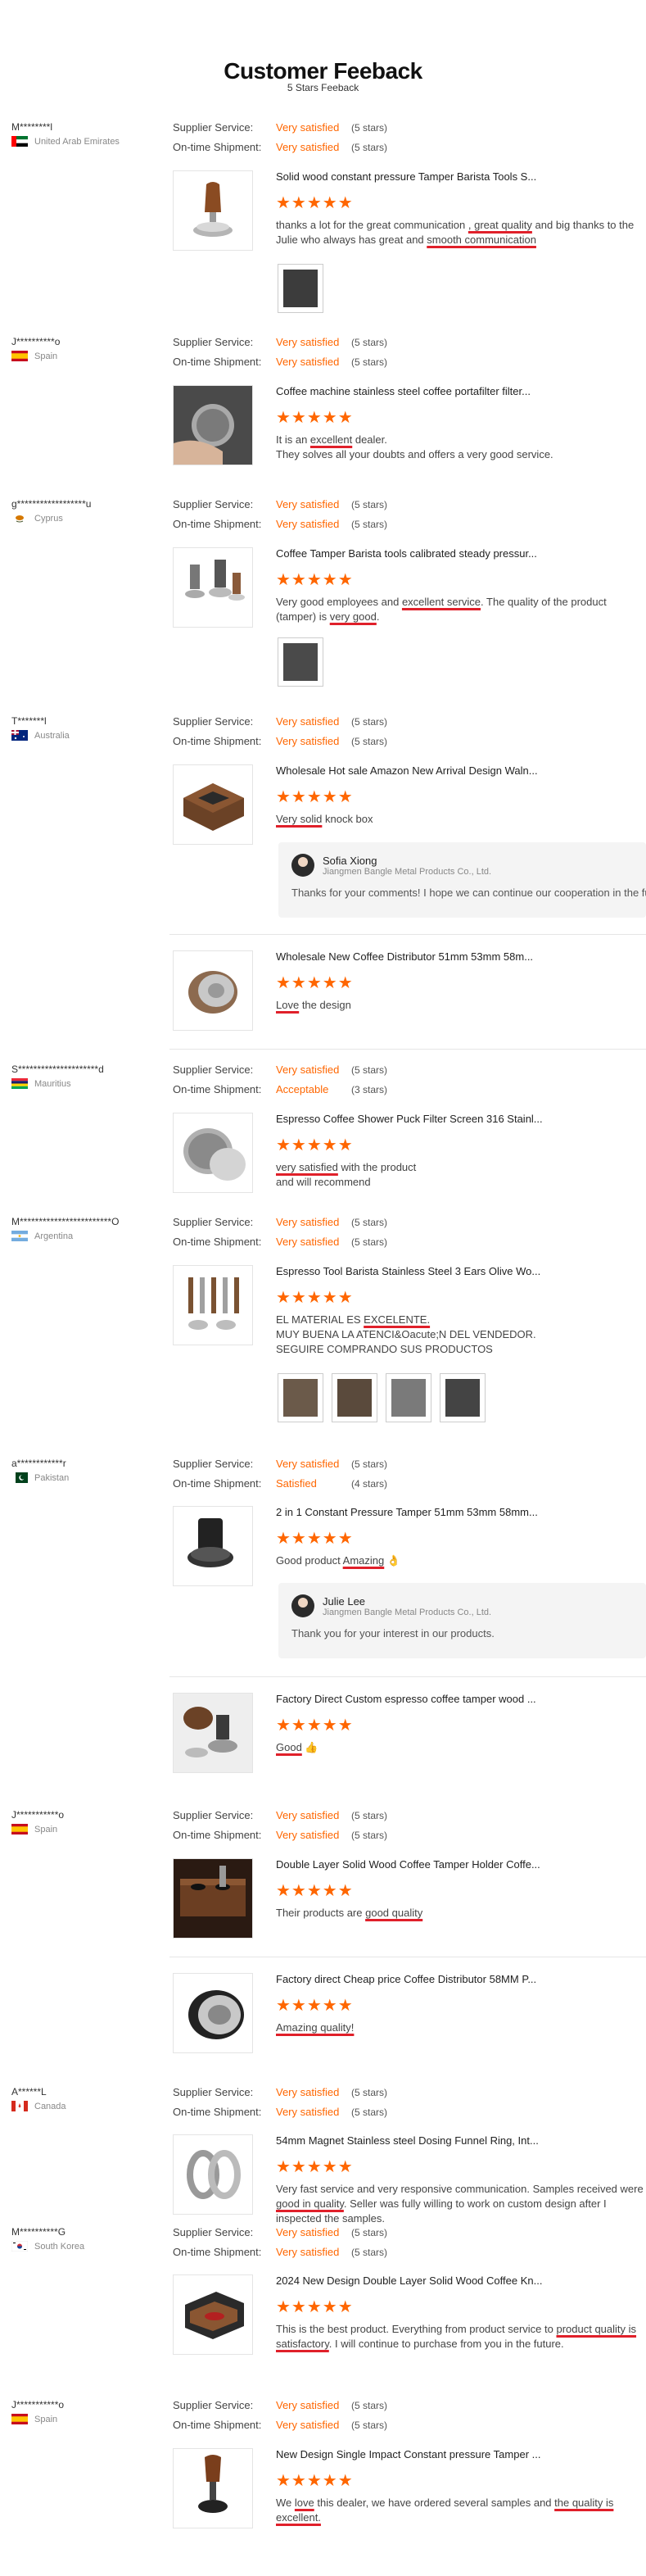 This screenshot has height=2576, width=646. What do you see at coordinates (32, 127) in the screenshot?
I see `buyer-name: M********l` at bounding box center [32, 127].